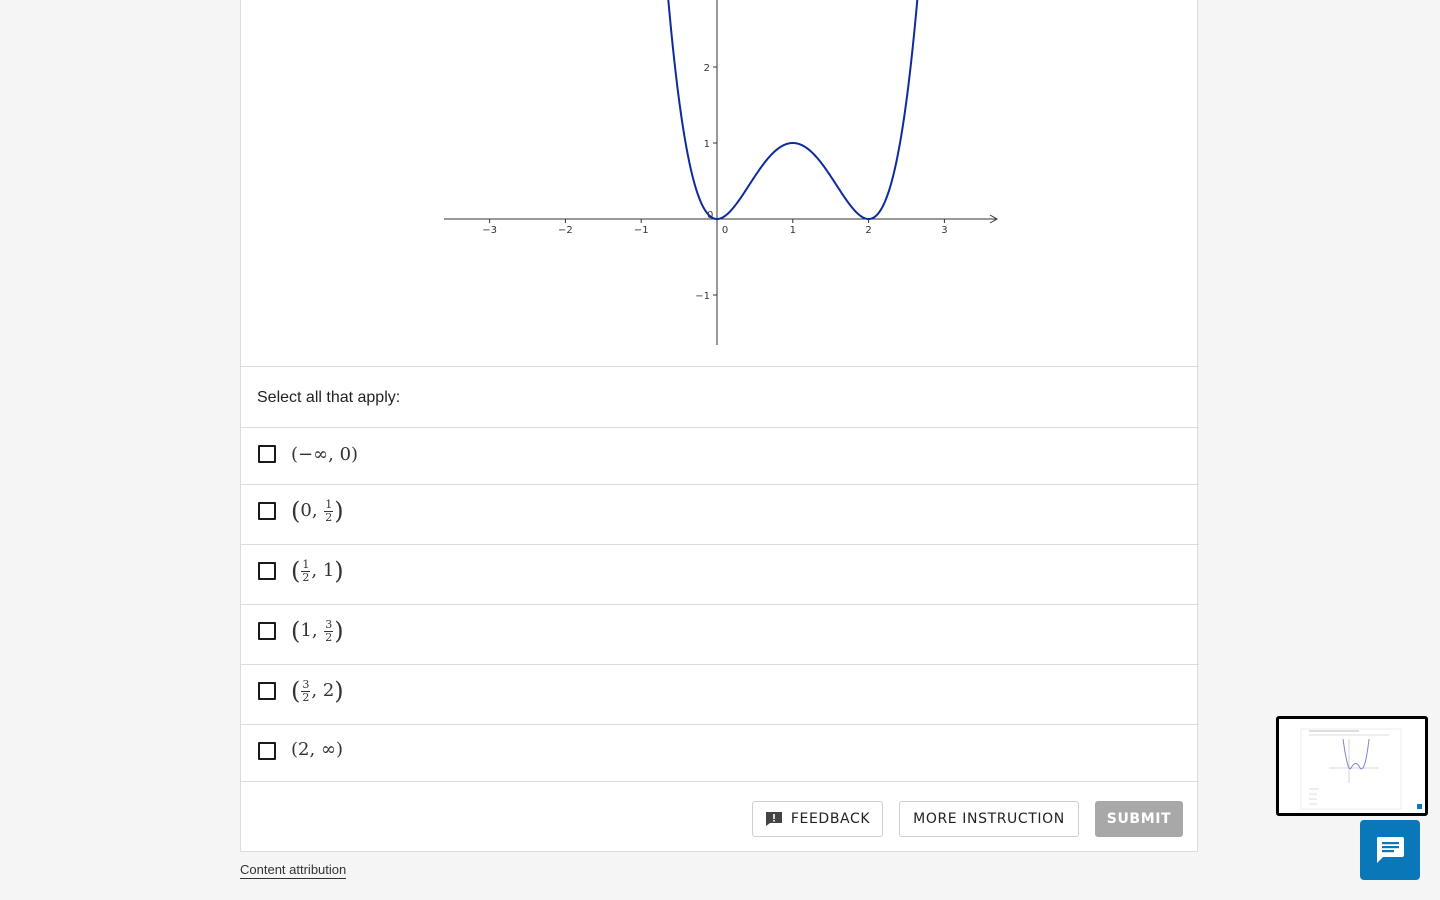 The width and height of the screenshot is (1440, 900). I want to click on content-attribution-link: Content attribution, so click(293, 870).